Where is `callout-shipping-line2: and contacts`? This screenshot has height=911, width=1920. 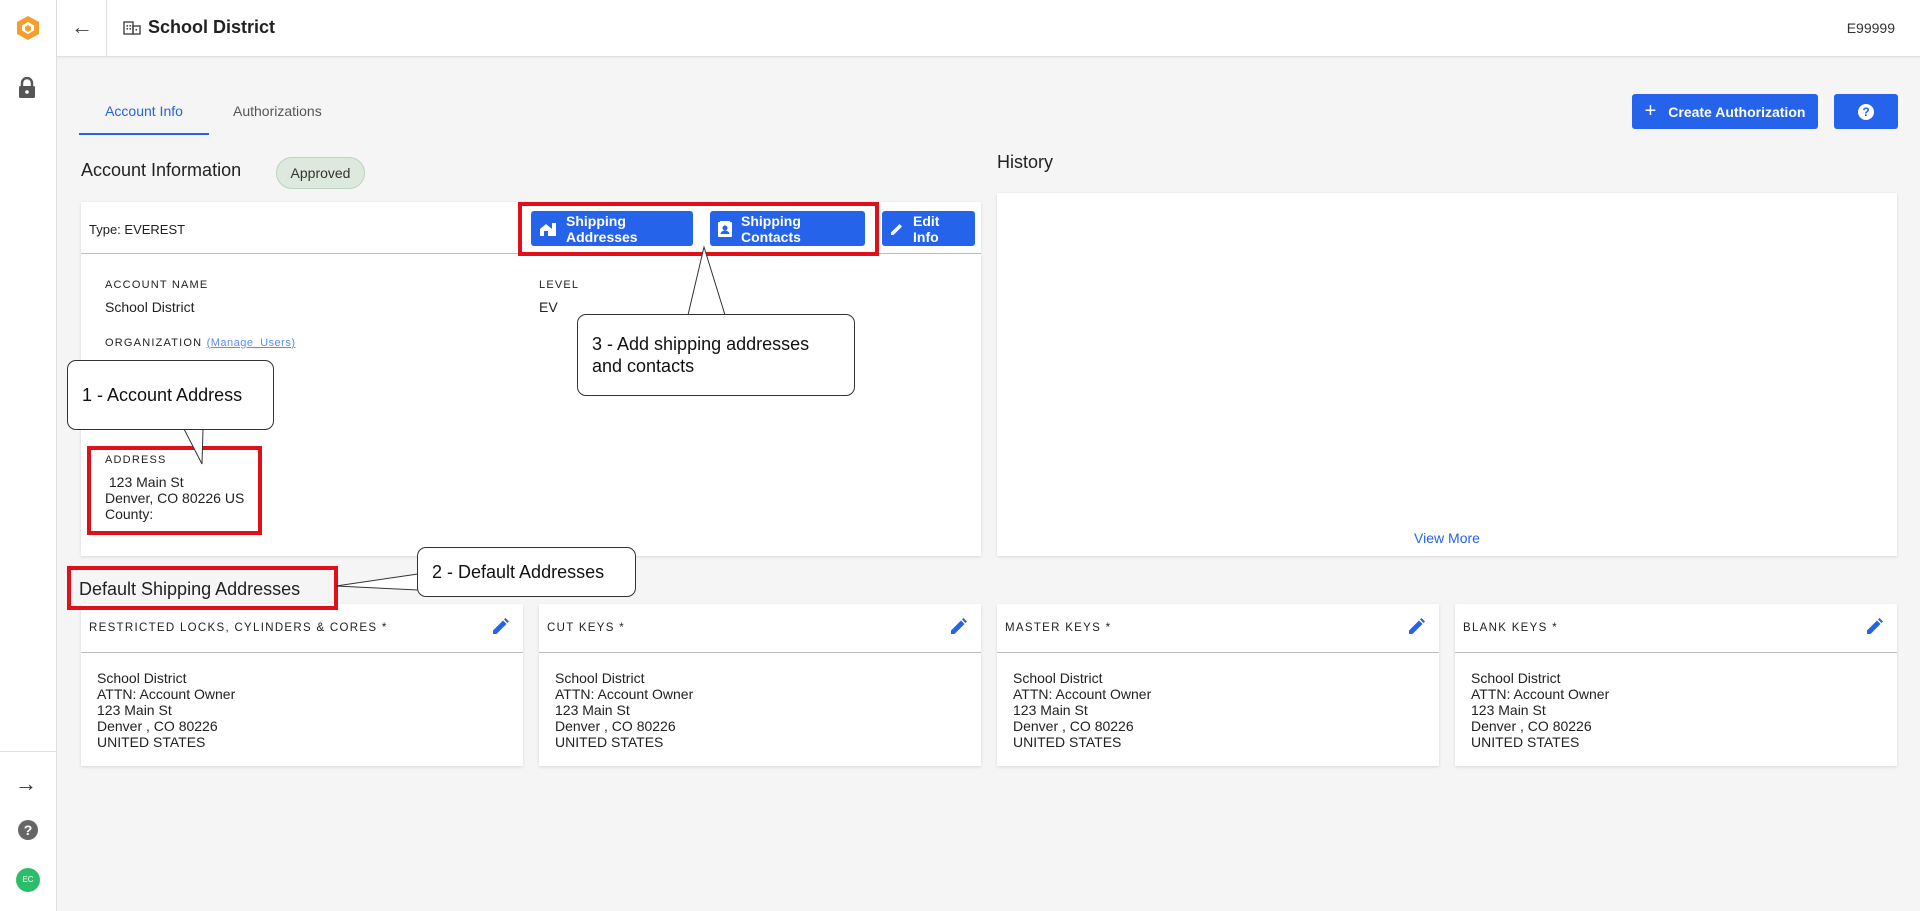 callout-shipping-line2: and contacts is located at coordinates (643, 366).